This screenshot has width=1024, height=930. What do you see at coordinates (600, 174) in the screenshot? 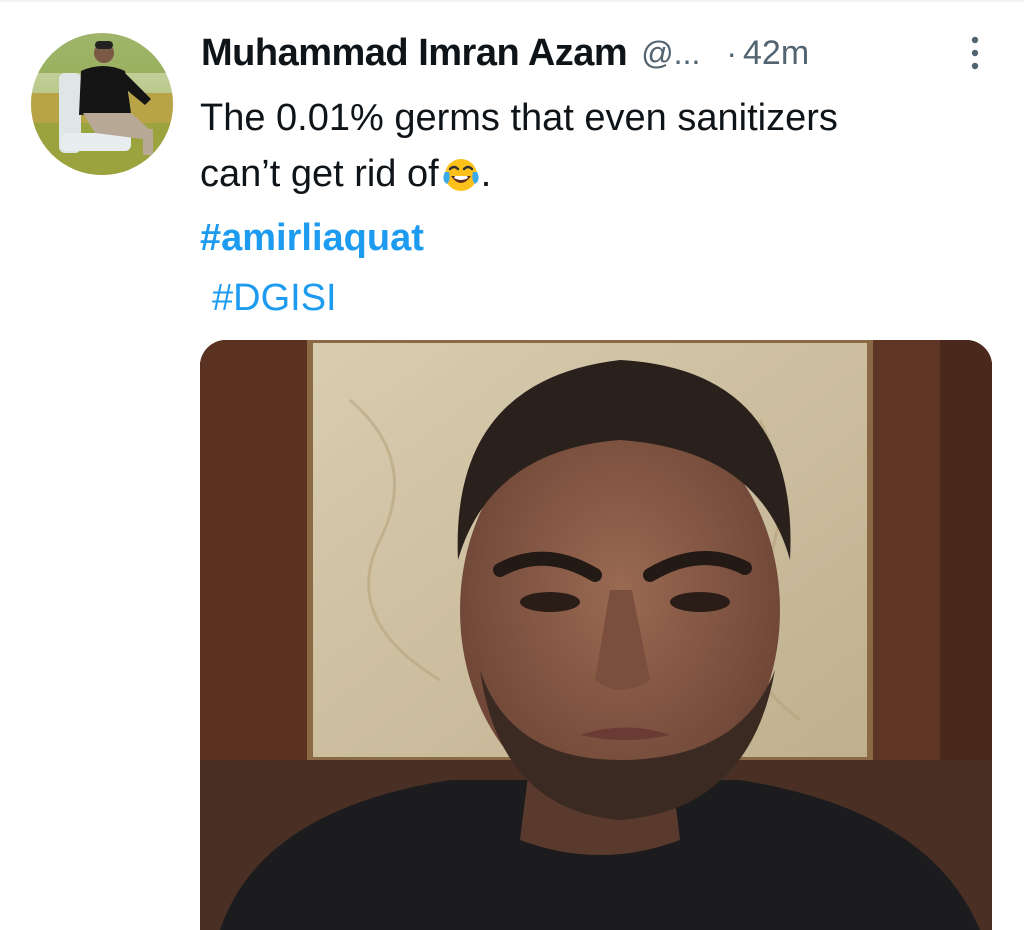
I see `tweet-text-line-2: can’t get rid of .` at bounding box center [600, 174].